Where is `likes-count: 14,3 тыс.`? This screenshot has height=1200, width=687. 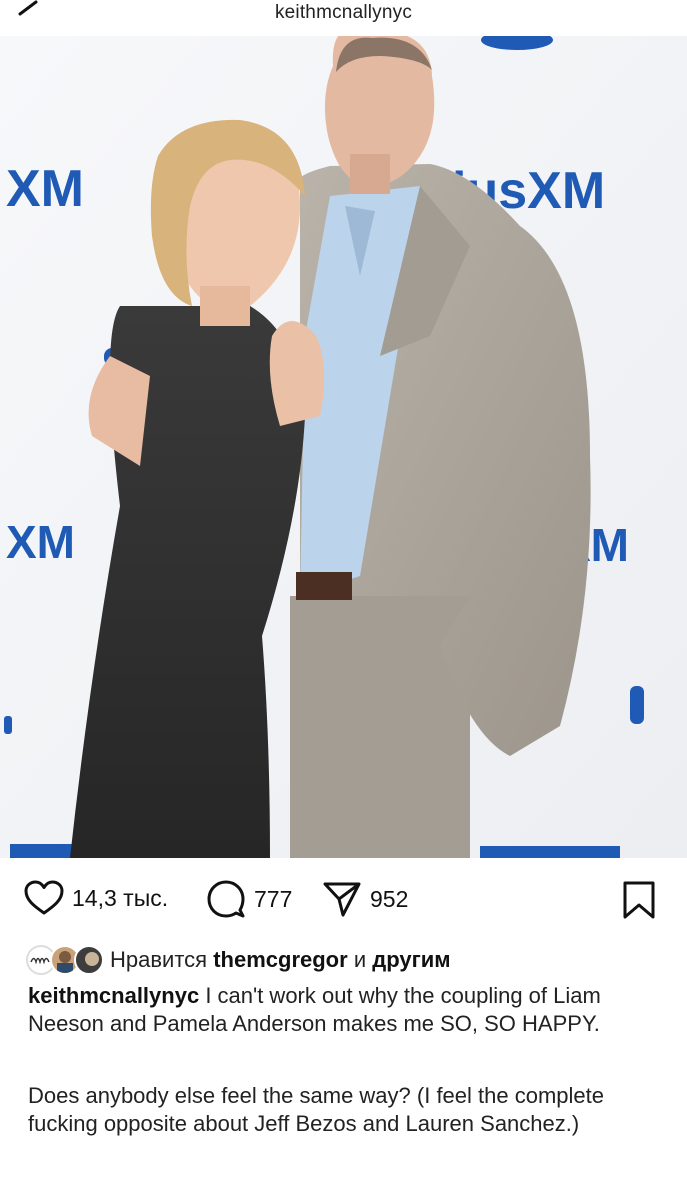
likes-count: 14,3 тыс. is located at coordinates (120, 897).